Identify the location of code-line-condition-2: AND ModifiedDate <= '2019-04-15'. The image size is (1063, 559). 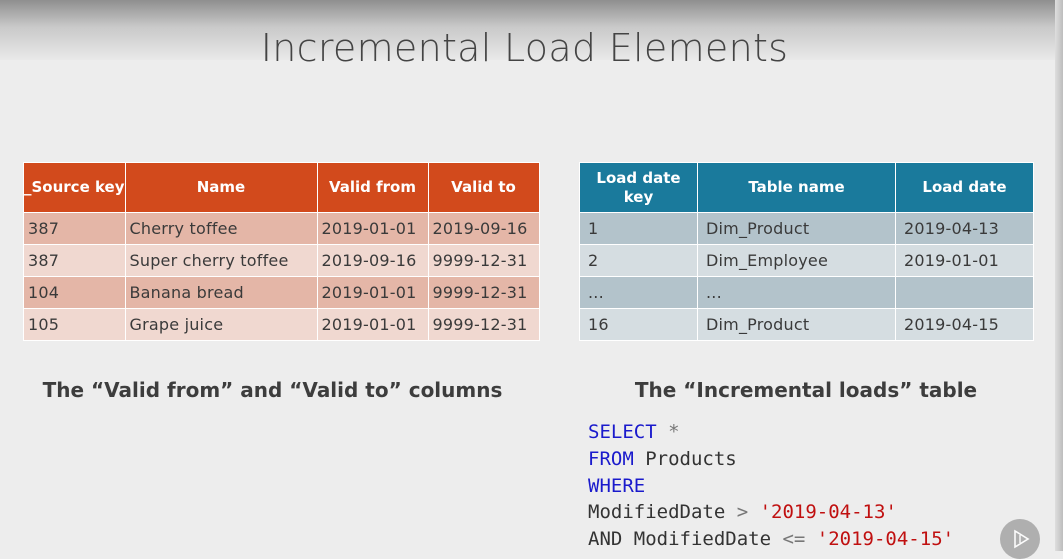
(771, 539).